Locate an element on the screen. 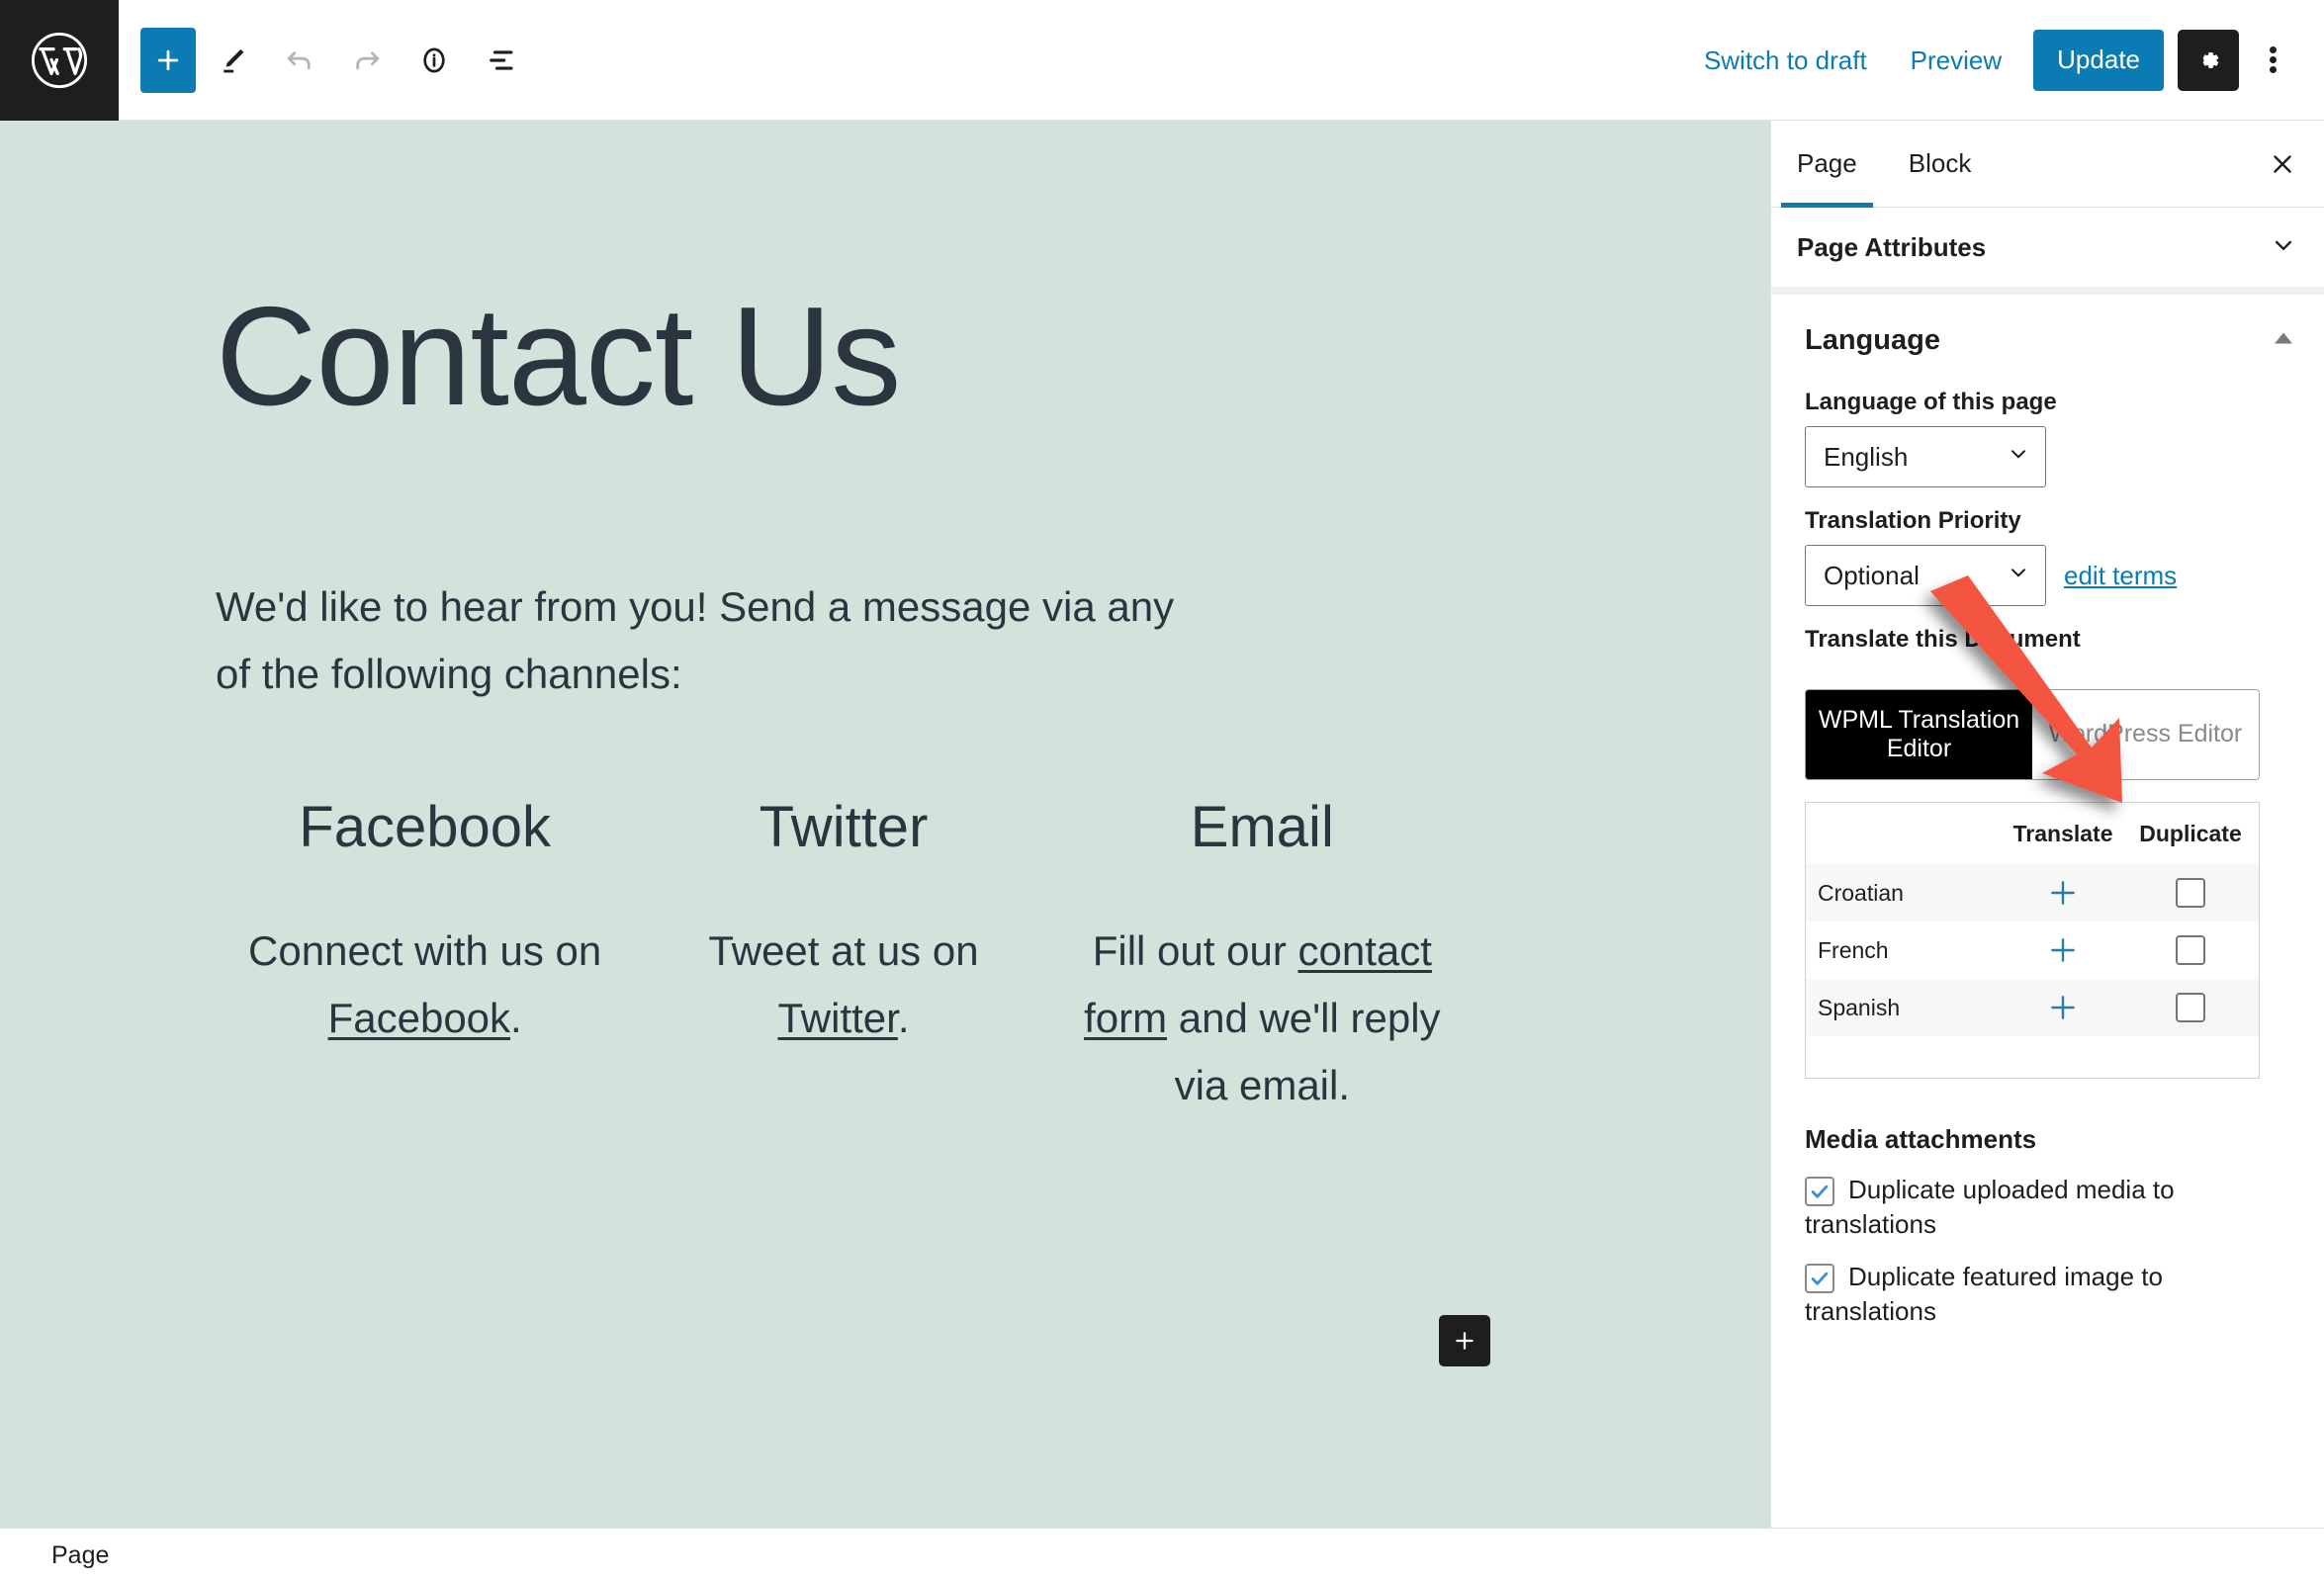 The width and height of the screenshot is (2324, 1582). table-row: French is located at coordinates (2032, 950).